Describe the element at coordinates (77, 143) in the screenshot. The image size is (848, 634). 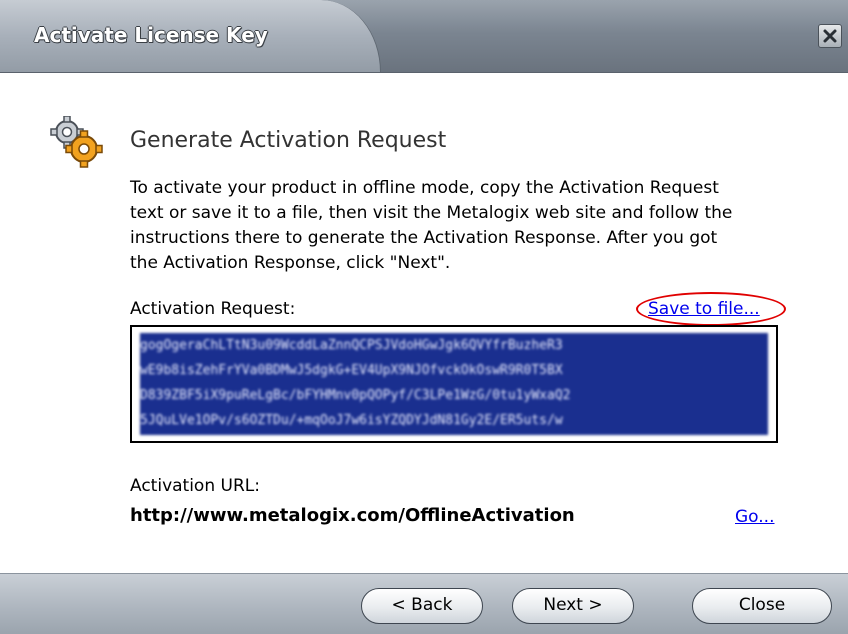
I see `gear-icon` at that location.